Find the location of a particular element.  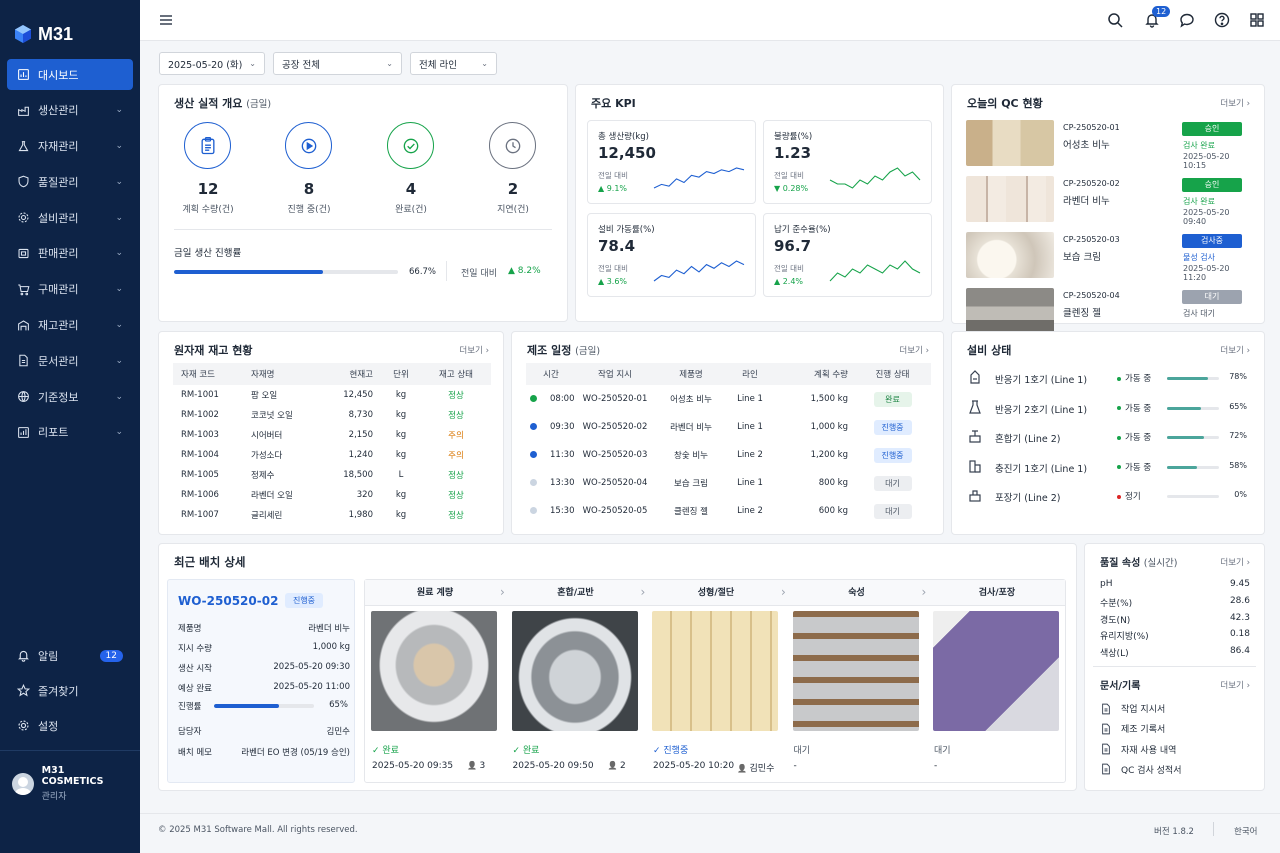

attribute-value: 42.3 is located at coordinates (1239, 617).